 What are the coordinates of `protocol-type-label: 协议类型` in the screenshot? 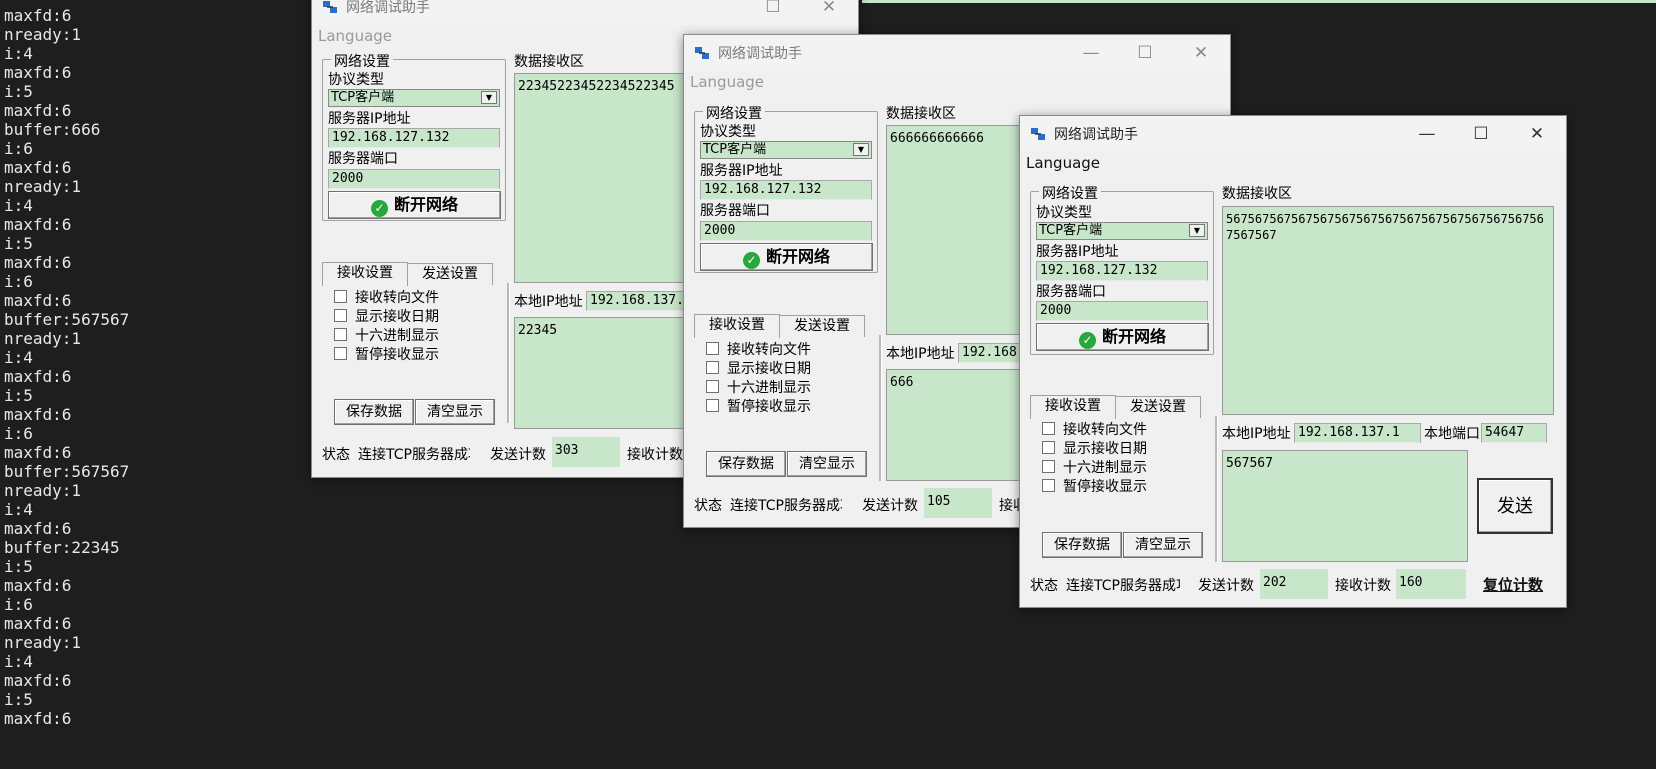 It's located at (1064, 213).